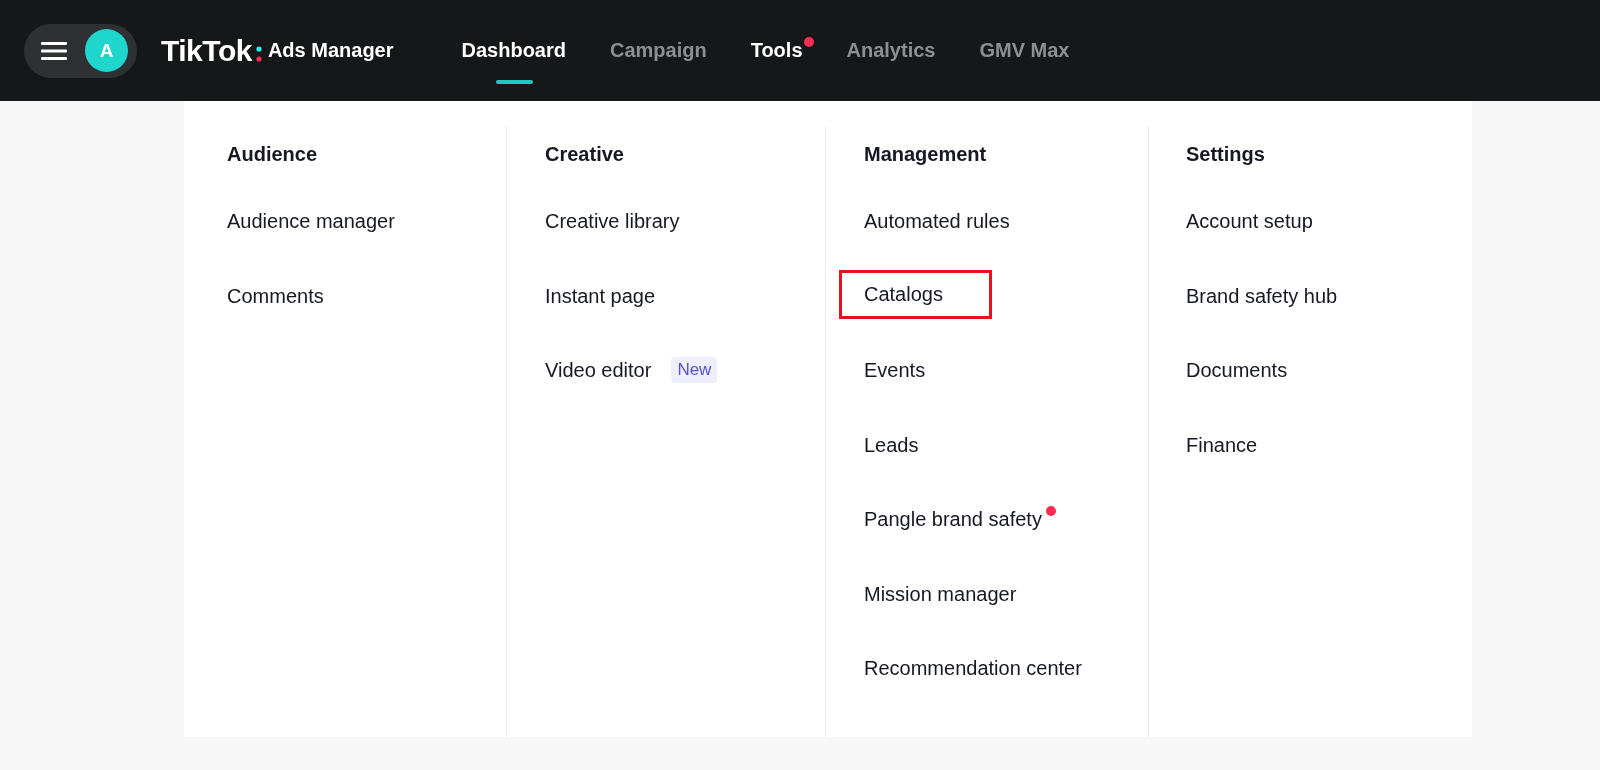 The image size is (1600, 770). I want to click on menu-item: Brand safety hub, so click(1269, 296).